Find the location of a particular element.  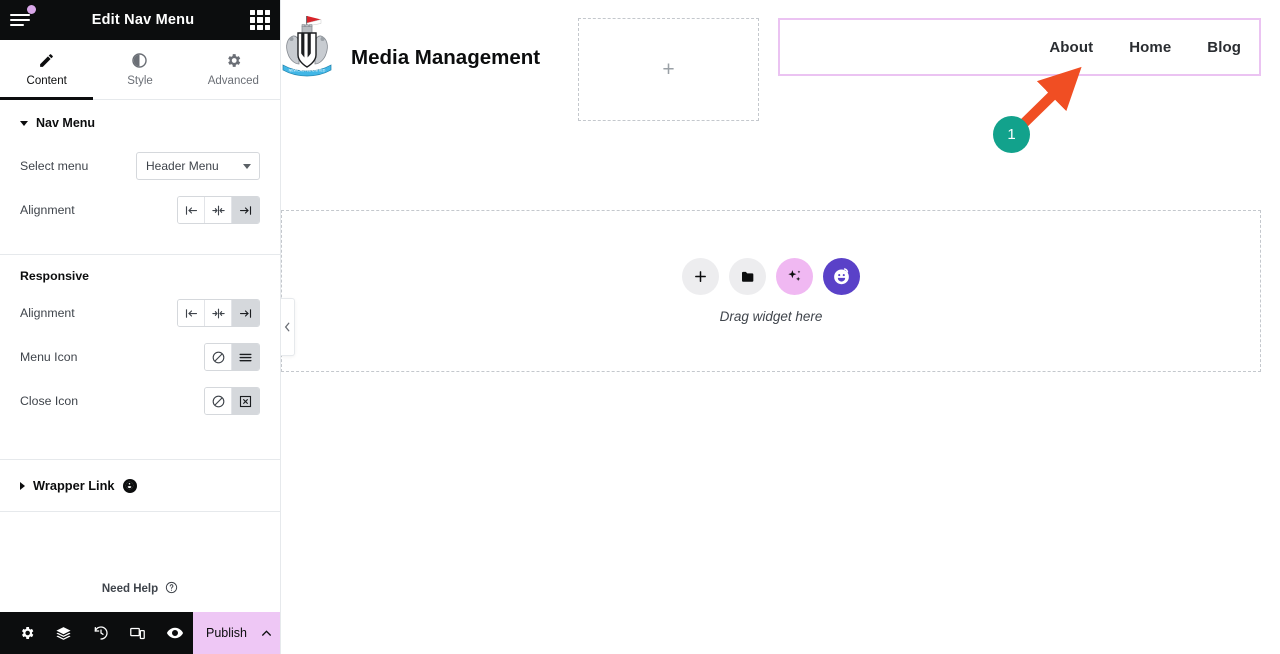

pro-badge-icon is located at coordinates (129, 485).